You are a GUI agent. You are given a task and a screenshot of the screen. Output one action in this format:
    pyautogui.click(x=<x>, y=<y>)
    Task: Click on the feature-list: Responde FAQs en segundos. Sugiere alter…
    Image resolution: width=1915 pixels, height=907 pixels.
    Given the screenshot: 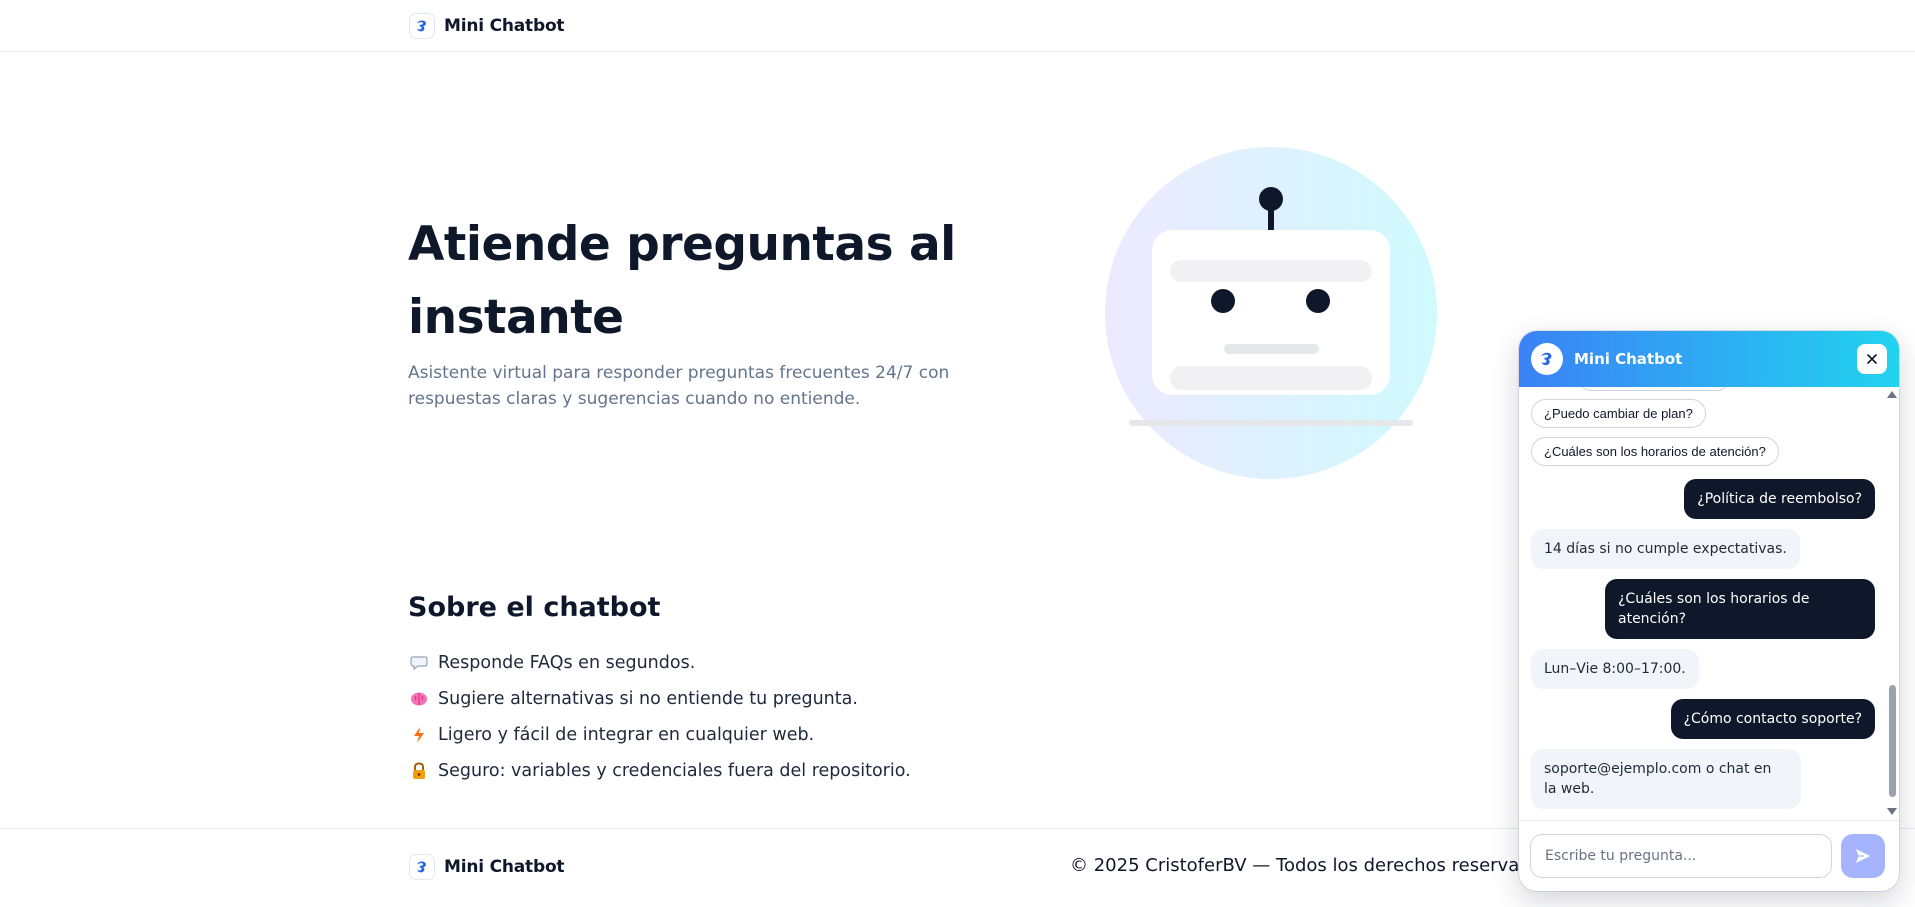 What is the action you would take?
    pyautogui.click(x=659, y=717)
    